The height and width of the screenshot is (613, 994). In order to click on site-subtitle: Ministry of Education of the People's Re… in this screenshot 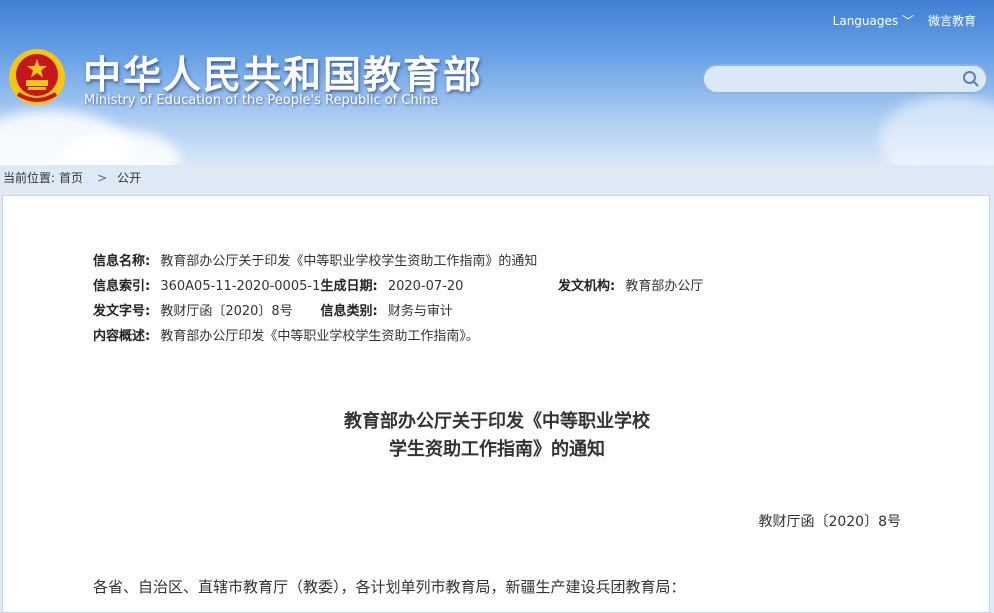, I will do `click(261, 100)`.